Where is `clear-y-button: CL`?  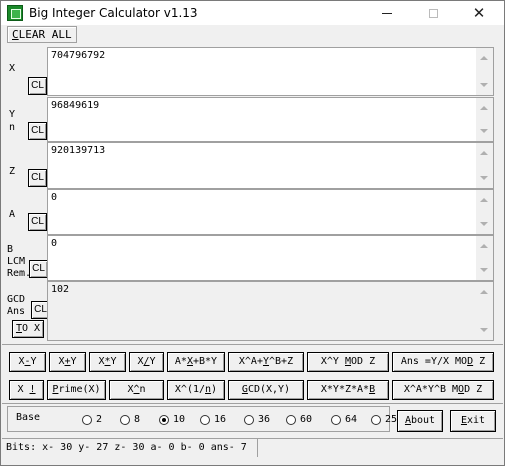 clear-y-button: CL is located at coordinates (37, 131).